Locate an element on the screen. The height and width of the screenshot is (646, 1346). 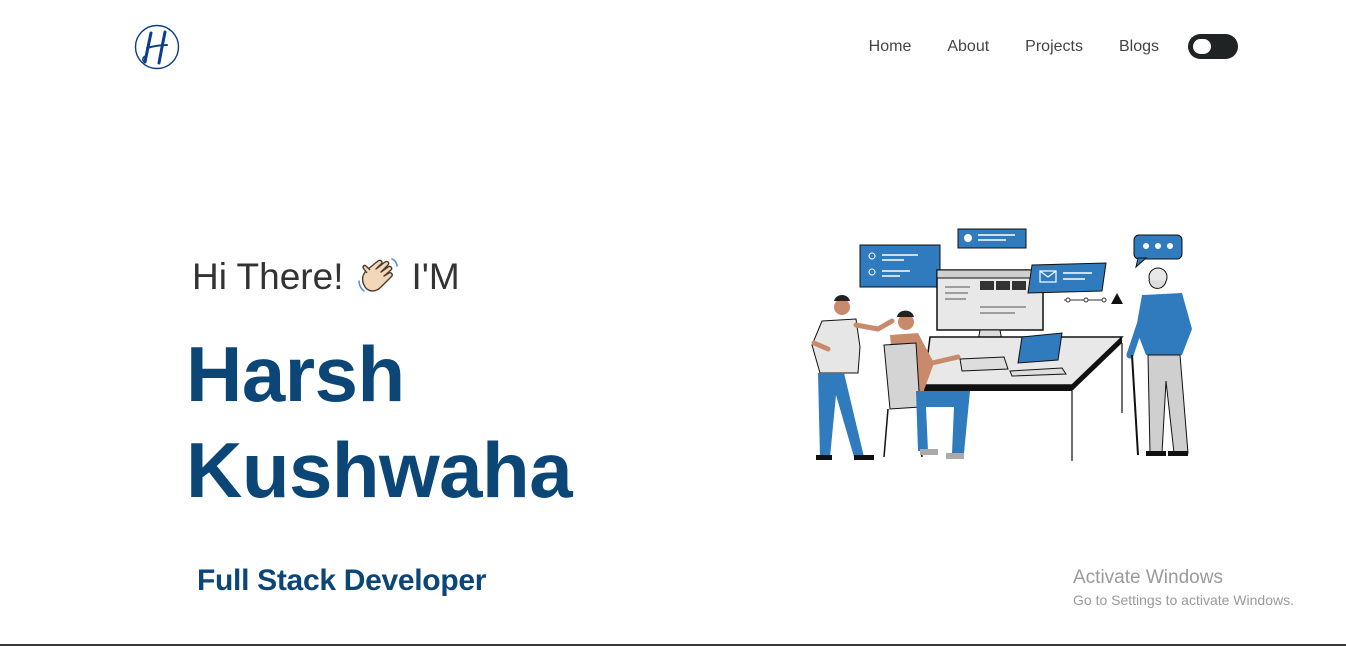
waving-hand-icon is located at coordinates (378, 277).